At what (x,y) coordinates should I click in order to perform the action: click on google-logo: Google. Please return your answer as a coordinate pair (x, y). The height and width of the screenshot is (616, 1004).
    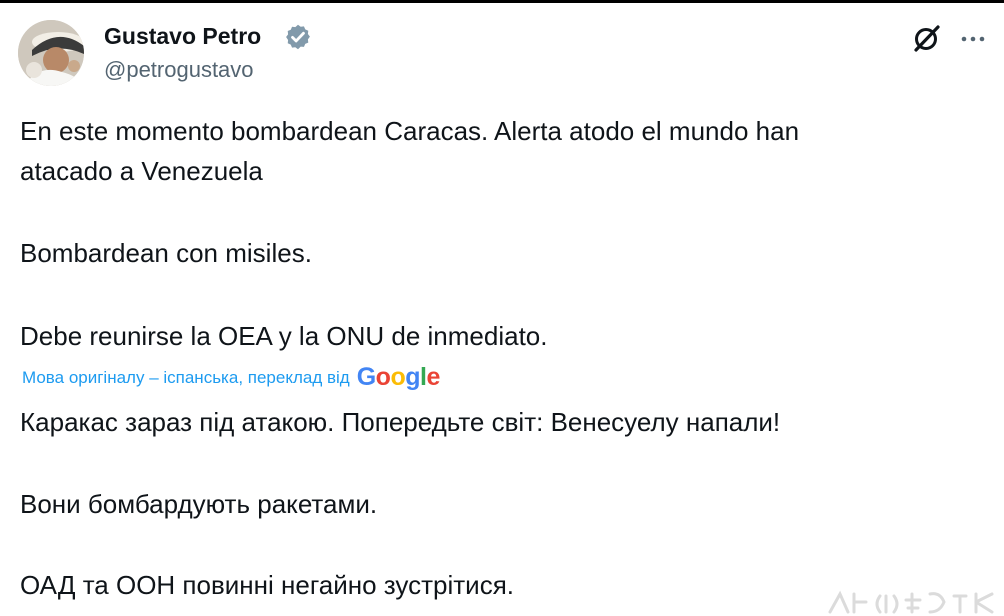
    Looking at the image, I should click on (398, 377).